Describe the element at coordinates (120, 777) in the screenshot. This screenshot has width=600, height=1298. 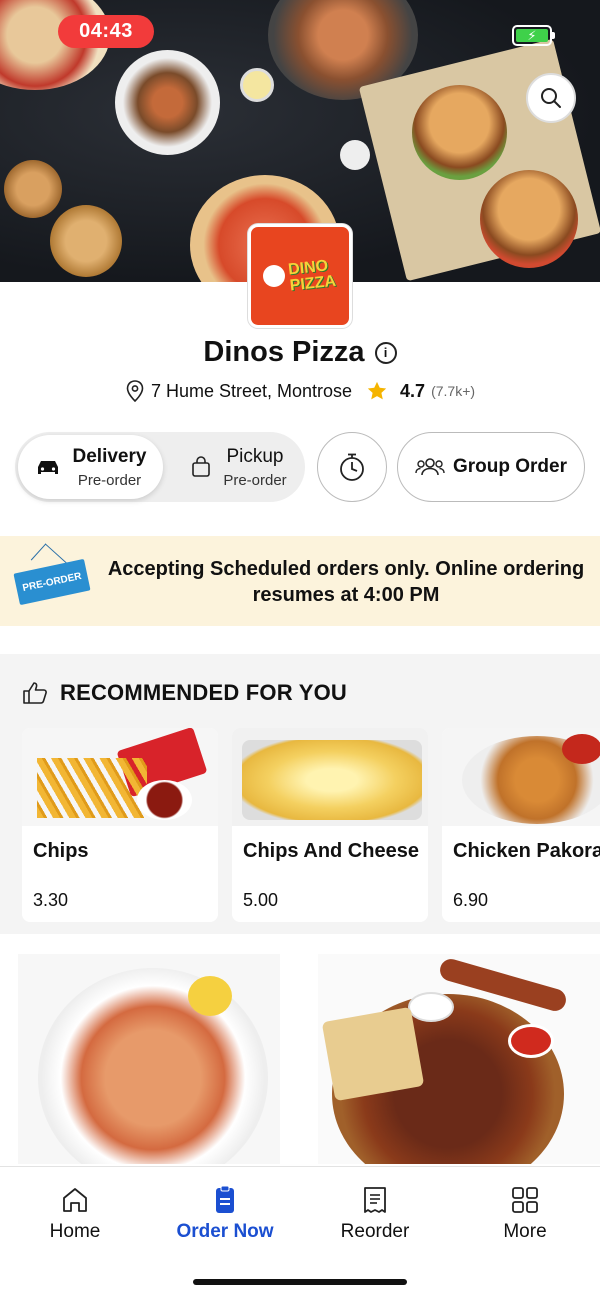
I see `chips-image` at that location.